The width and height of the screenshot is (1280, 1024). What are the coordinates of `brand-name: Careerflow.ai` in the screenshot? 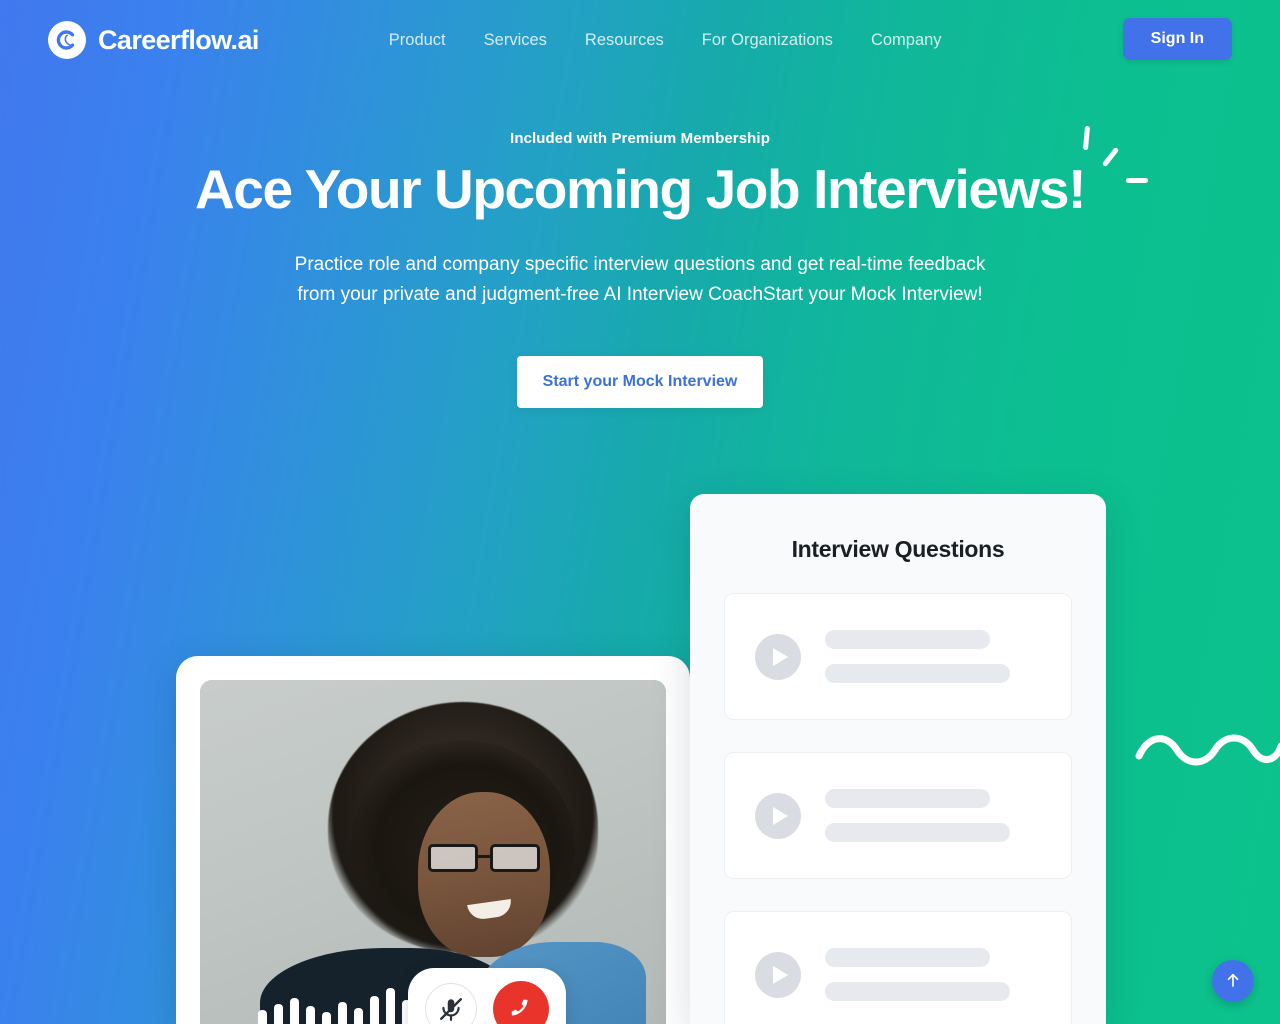 It's located at (178, 39).